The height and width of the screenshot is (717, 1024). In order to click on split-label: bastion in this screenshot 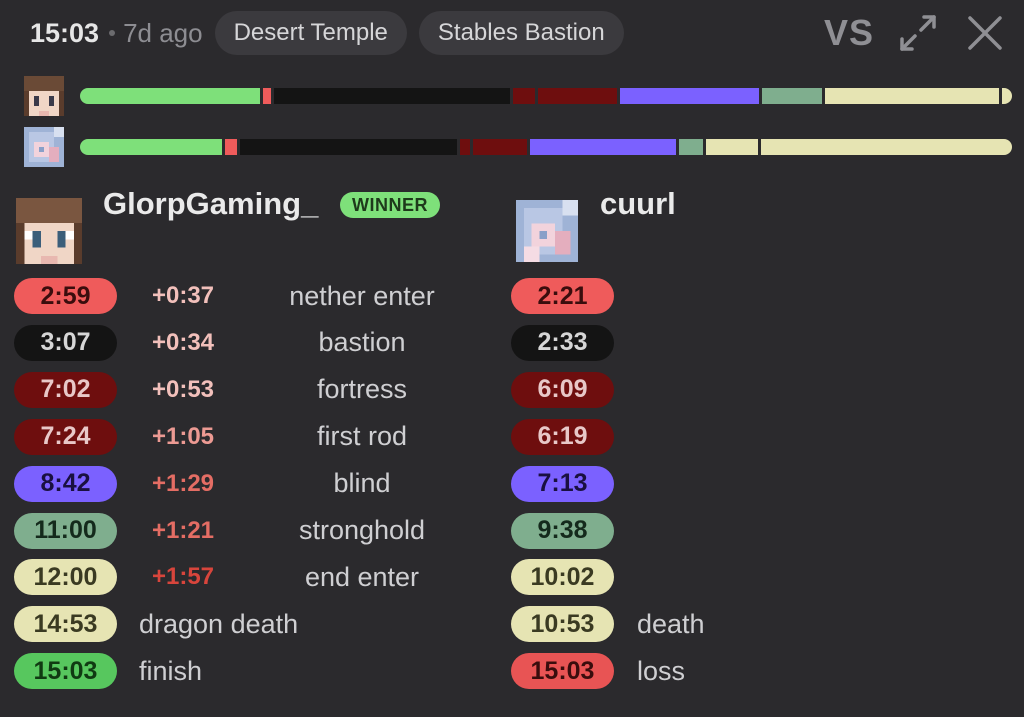, I will do `click(362, 342)`.